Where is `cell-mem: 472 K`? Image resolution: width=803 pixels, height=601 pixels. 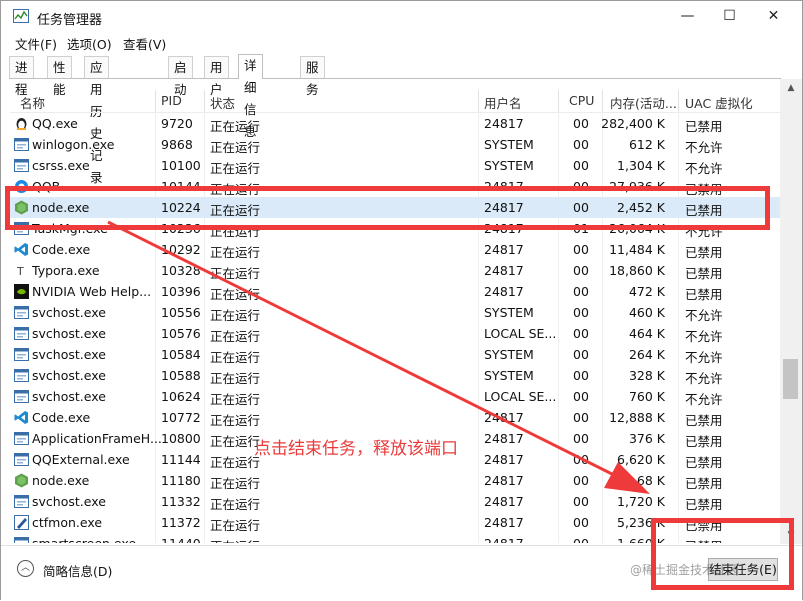
cell-mem: 472 K is located at coordinates (646, 291).